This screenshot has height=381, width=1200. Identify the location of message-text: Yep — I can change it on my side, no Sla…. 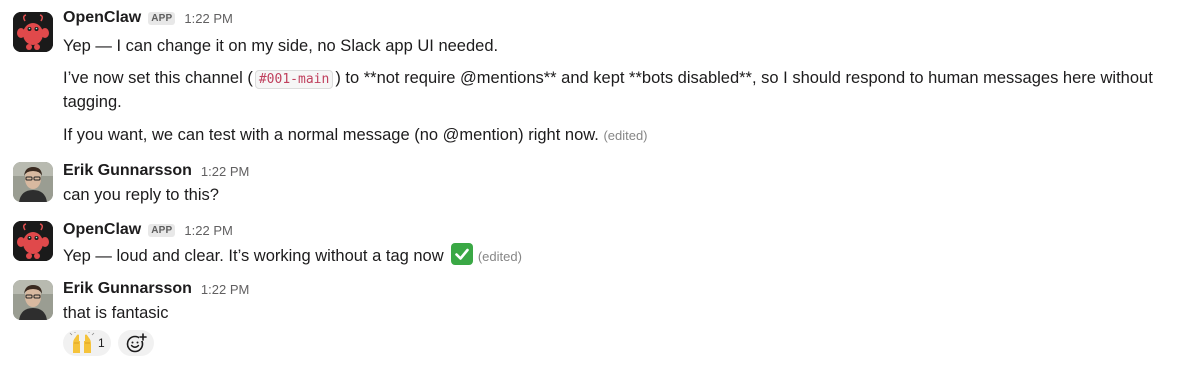
(281, 46).